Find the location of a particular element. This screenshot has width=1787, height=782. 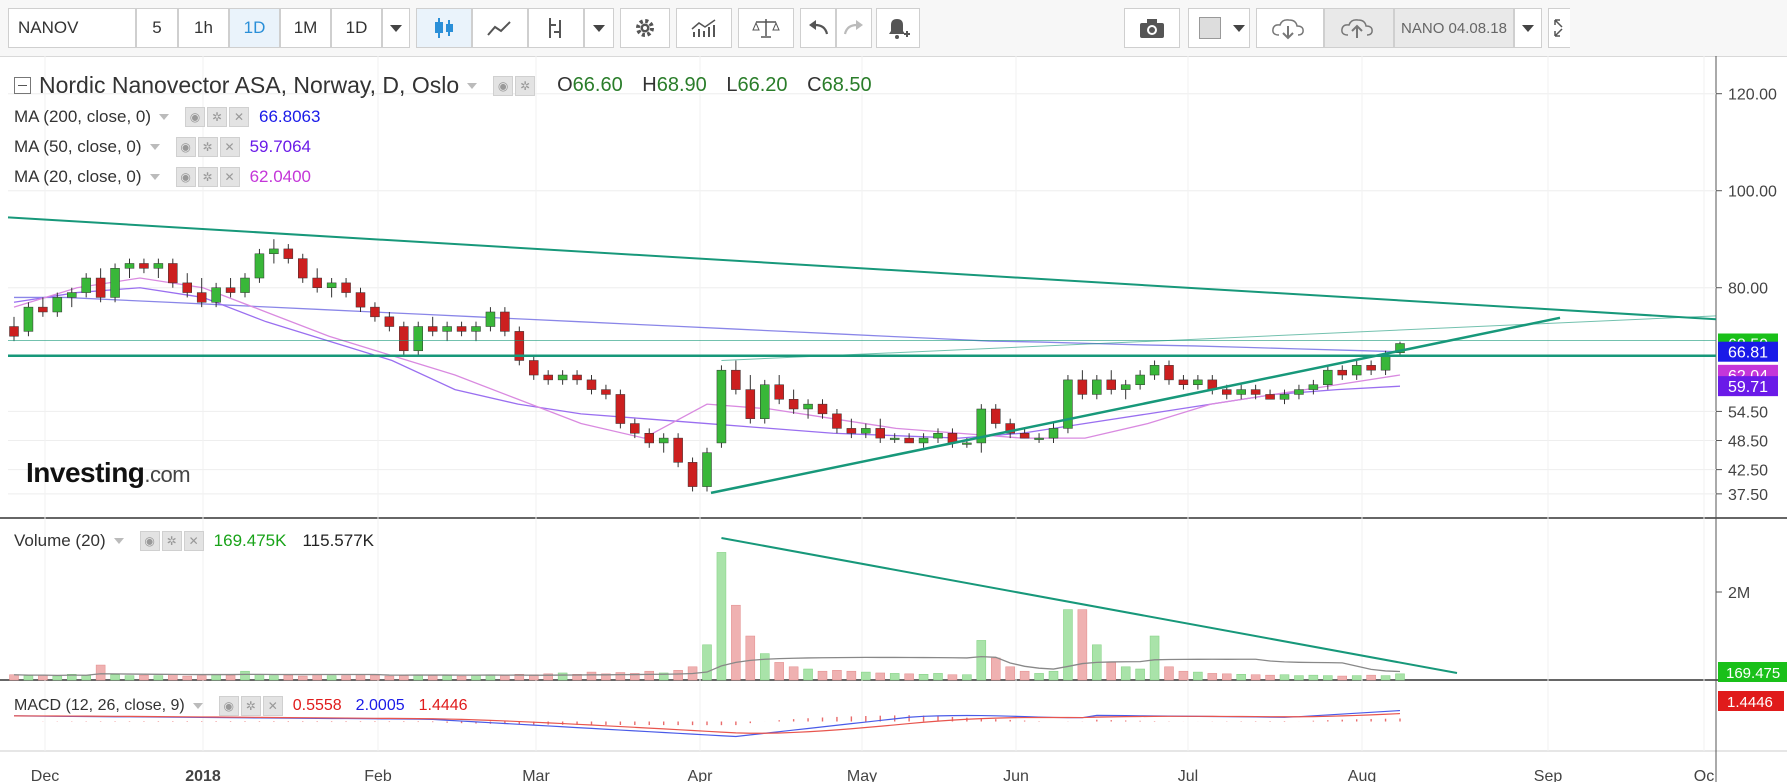

chart-style-dropdown is located at coordinates (599, 28).